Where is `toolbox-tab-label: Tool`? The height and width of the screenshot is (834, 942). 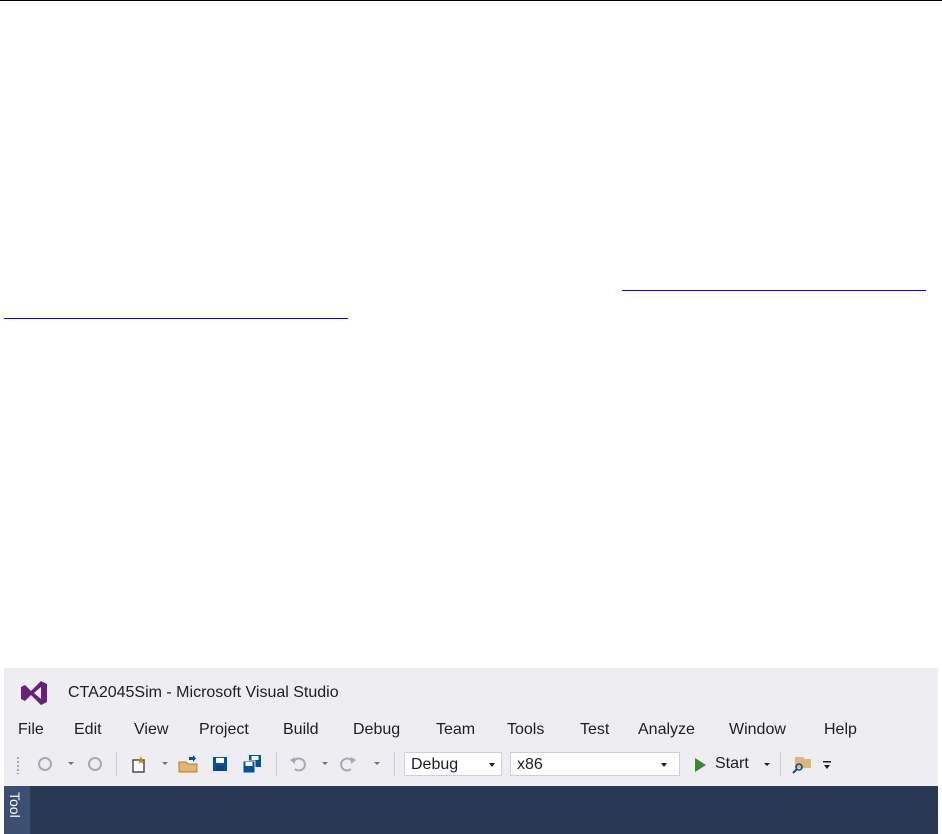 toolbox-tab-label: Tool is located at coordinates (15, 805).